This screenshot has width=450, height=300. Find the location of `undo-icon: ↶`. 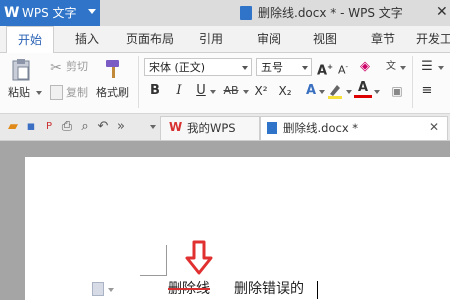

undo-icon: ↶ is located at coordinates (103, 127).